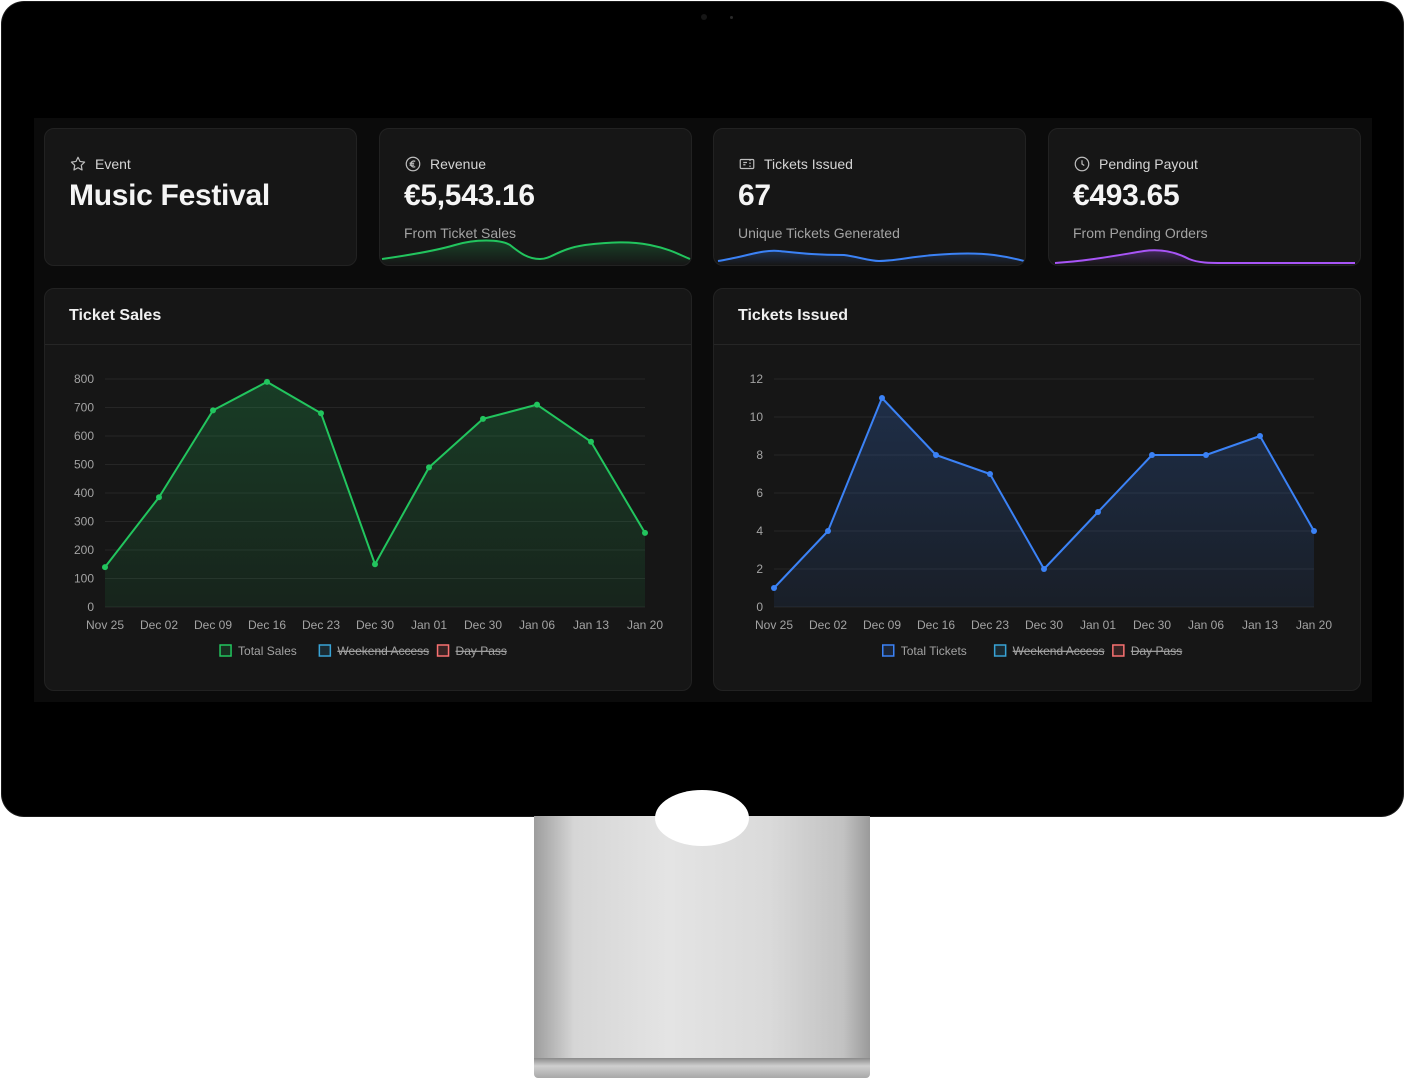  What do you see at coordinates (759, 493) in the screenshot?
I see `y-tick-label: 6` at bounding box center [759, 493].